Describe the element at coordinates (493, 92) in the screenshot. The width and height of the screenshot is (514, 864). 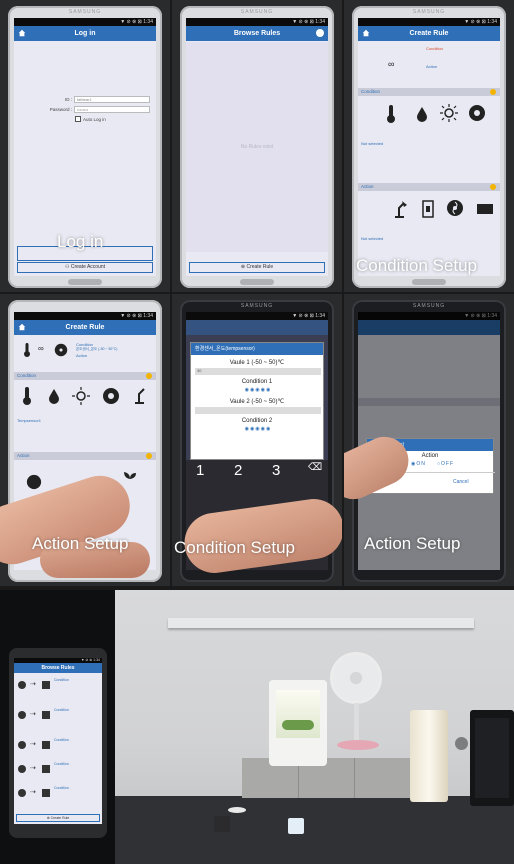
I see `condition-badge` at that location.